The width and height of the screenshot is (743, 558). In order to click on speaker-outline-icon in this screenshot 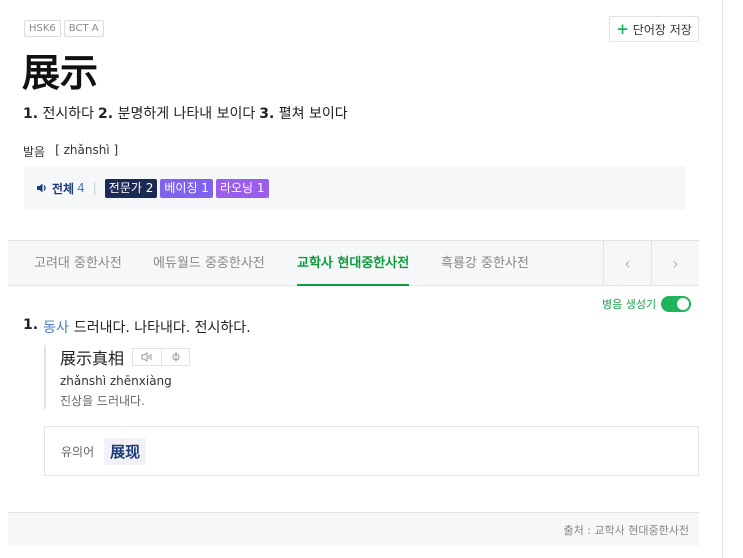, I will do `click(146, 357)`.